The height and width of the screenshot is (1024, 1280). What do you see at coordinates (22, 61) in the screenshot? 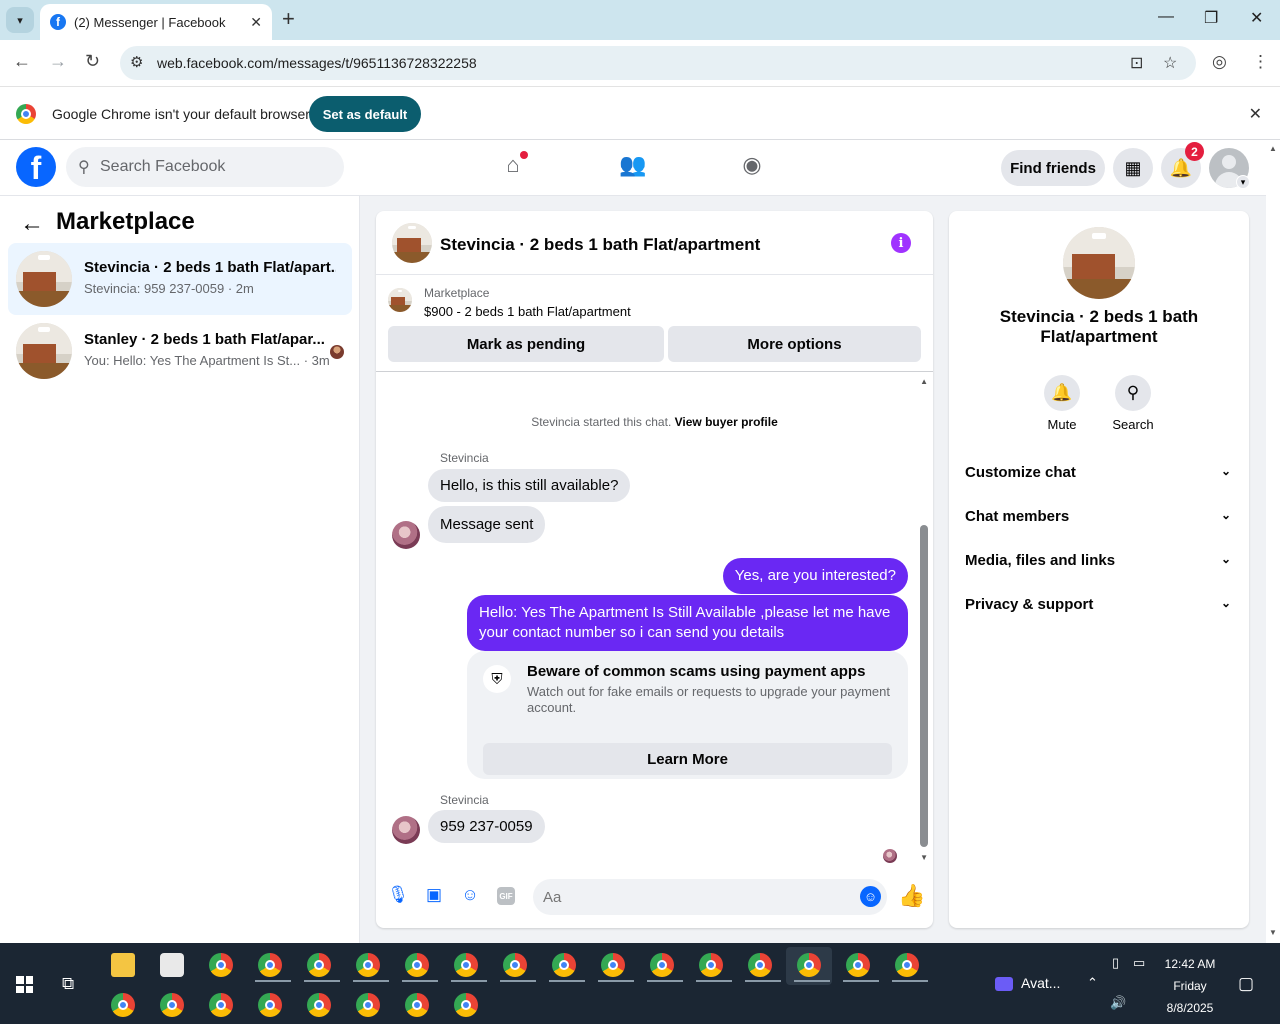
I see `back-button: ←` at bounding box center [22, 61].